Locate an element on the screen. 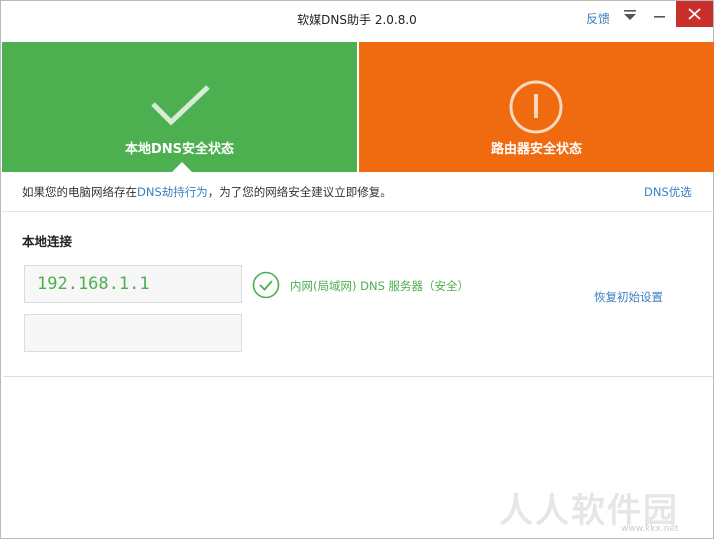 Image resolution: width=714 pixels, height=539 pixels. secondary-dns-input is located at coordinates (133, 333).